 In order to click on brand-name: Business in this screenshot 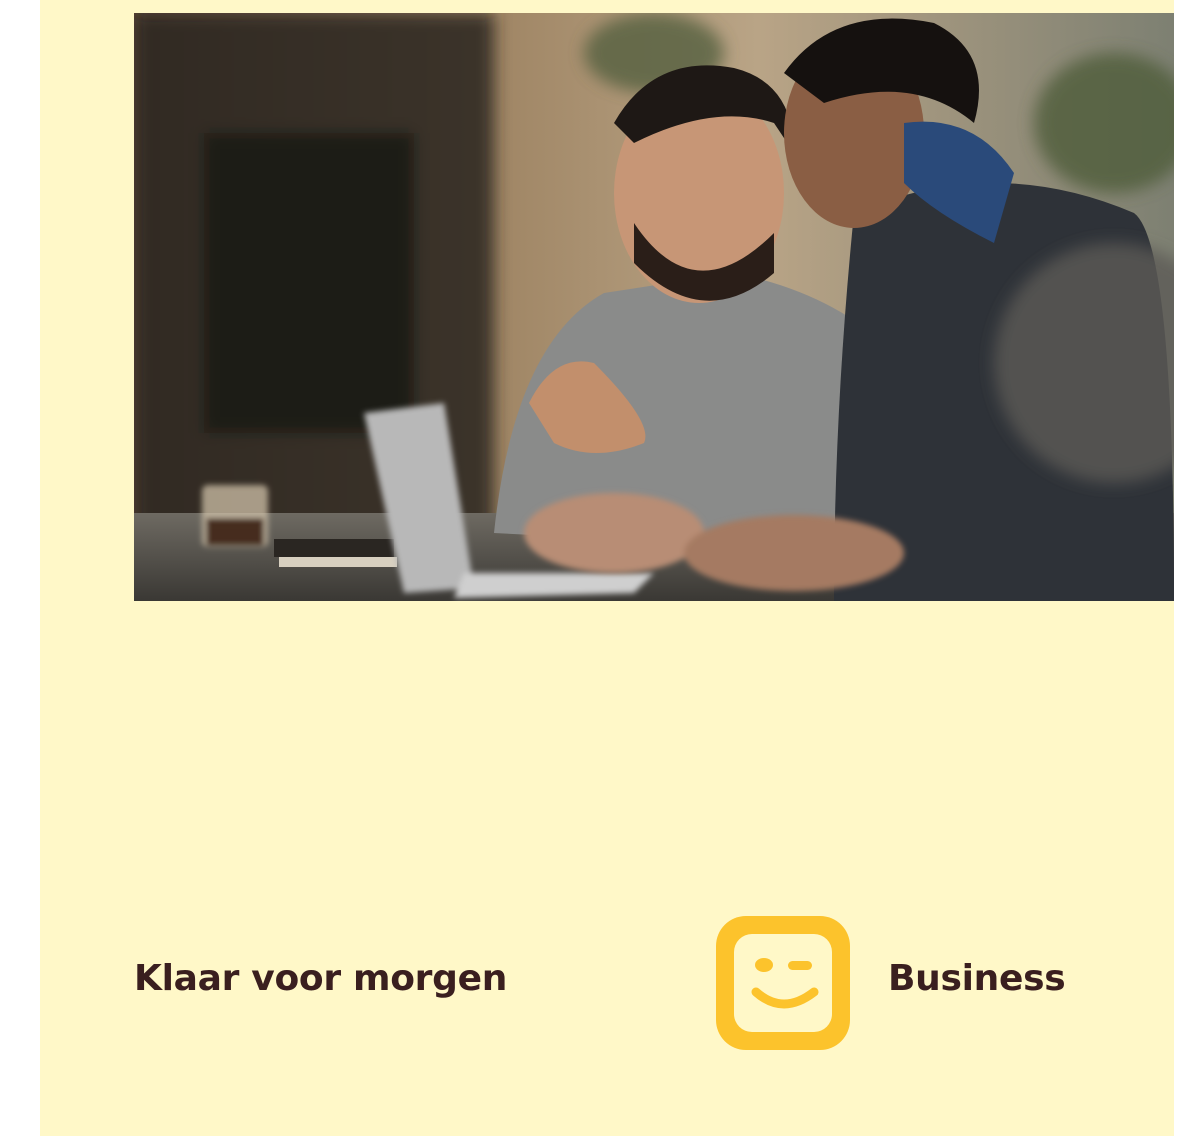, I will do `click(977, 978)`.